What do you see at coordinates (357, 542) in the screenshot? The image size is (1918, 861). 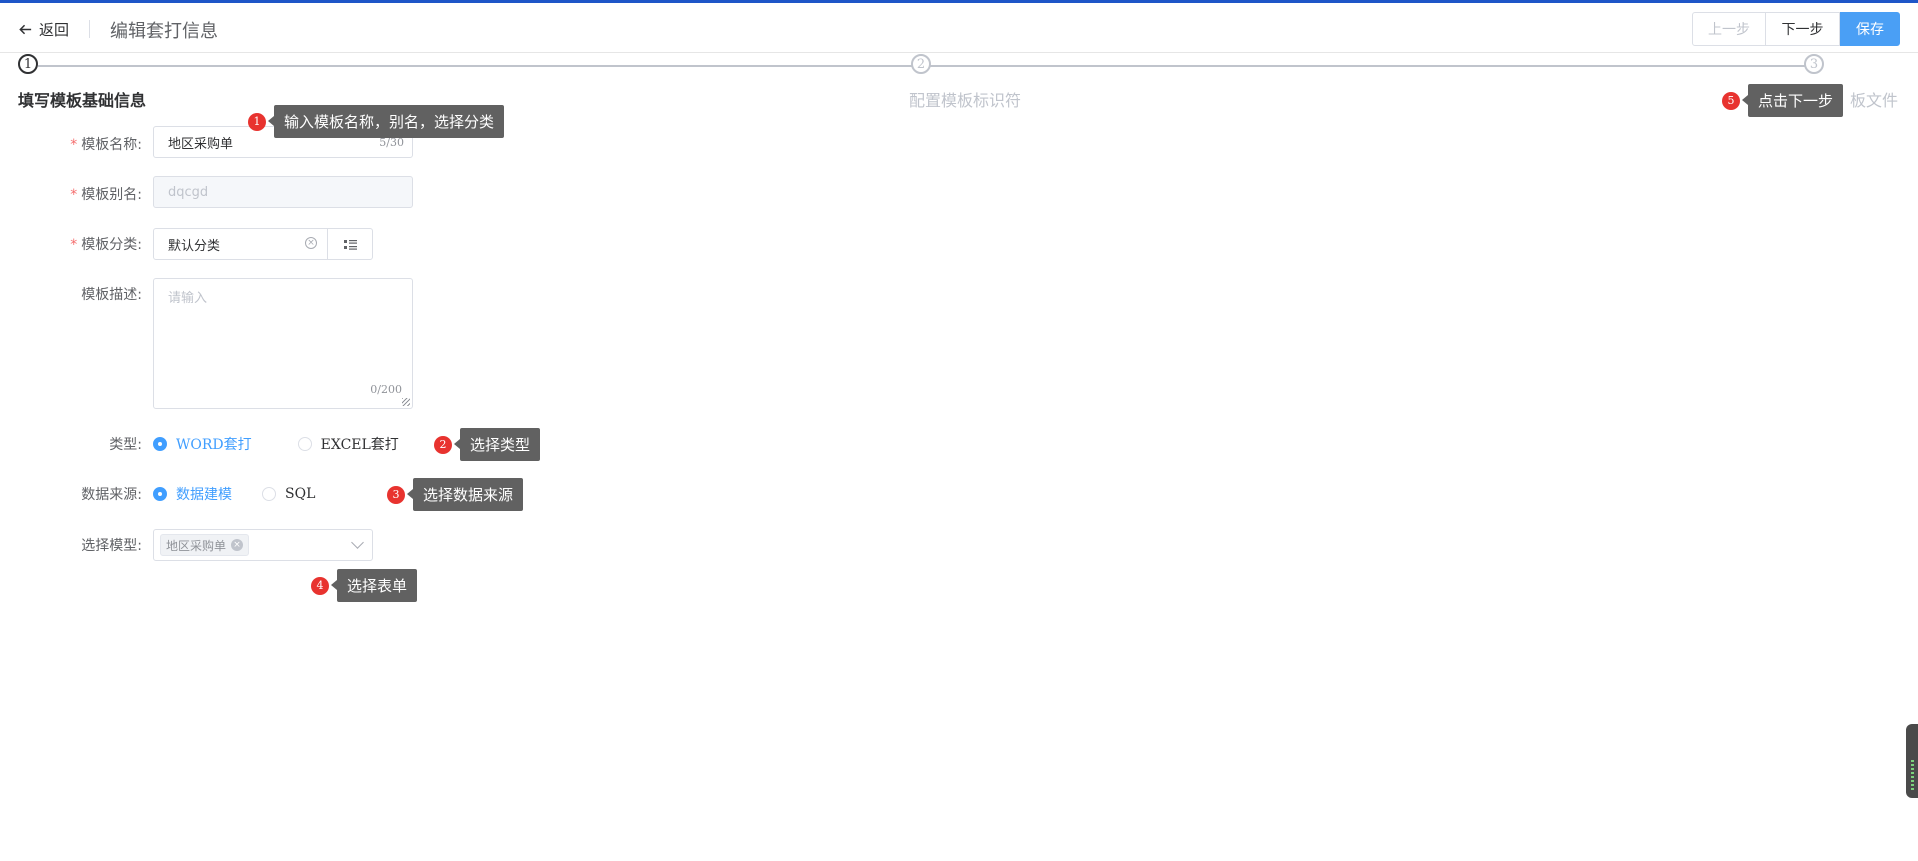 I see `chevron-down-icon` at bounding box center [357, 542].